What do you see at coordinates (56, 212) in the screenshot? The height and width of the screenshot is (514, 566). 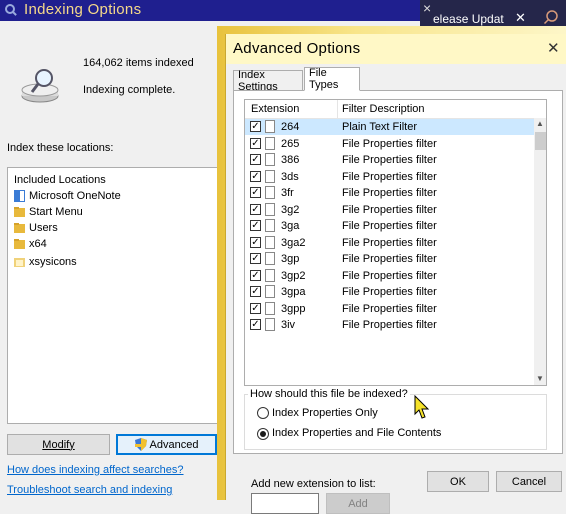 I see `location-label: Start Menu` at bounding box center [56, 212].